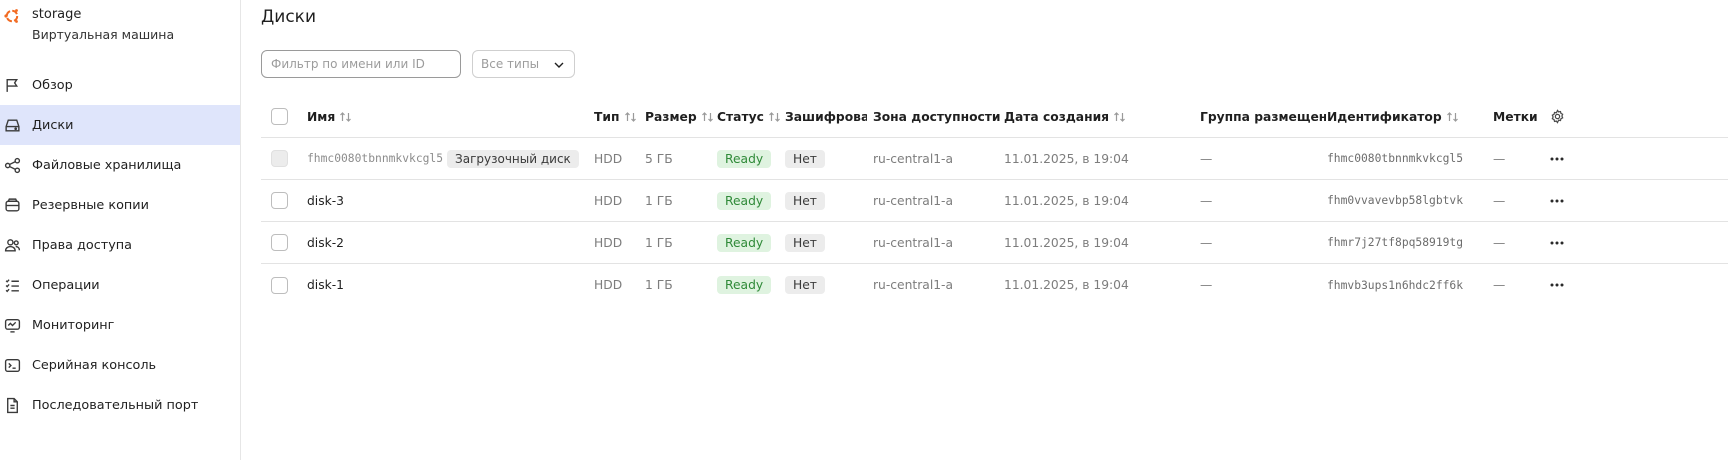 The image size is (1728, 460). What do you see at coordinates (740, 116) in the screenshot?
I see `column-label: Статус` at bounding box center [740, 116].